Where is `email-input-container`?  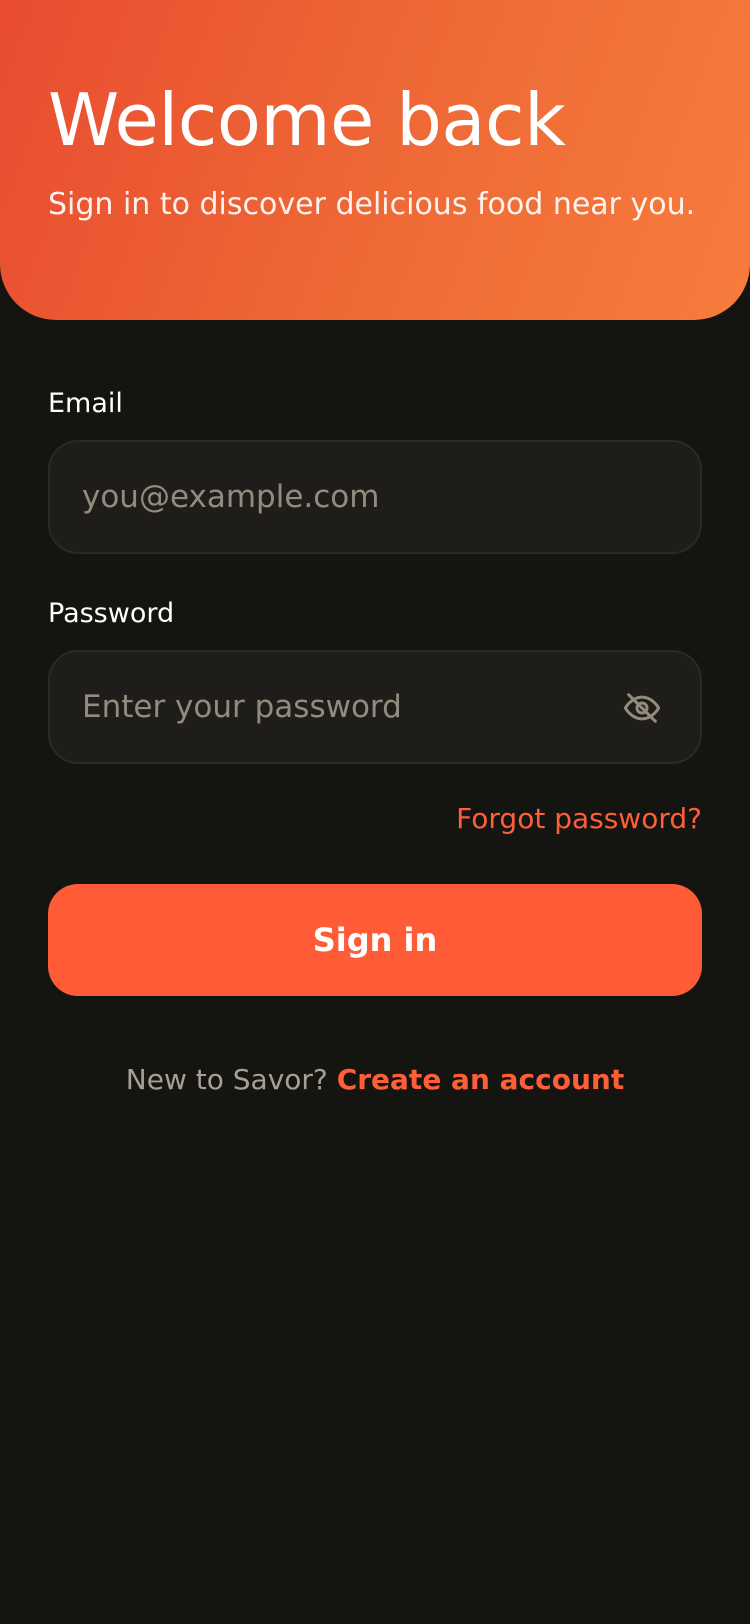
email-input-container is located at coordinates (375, 497).